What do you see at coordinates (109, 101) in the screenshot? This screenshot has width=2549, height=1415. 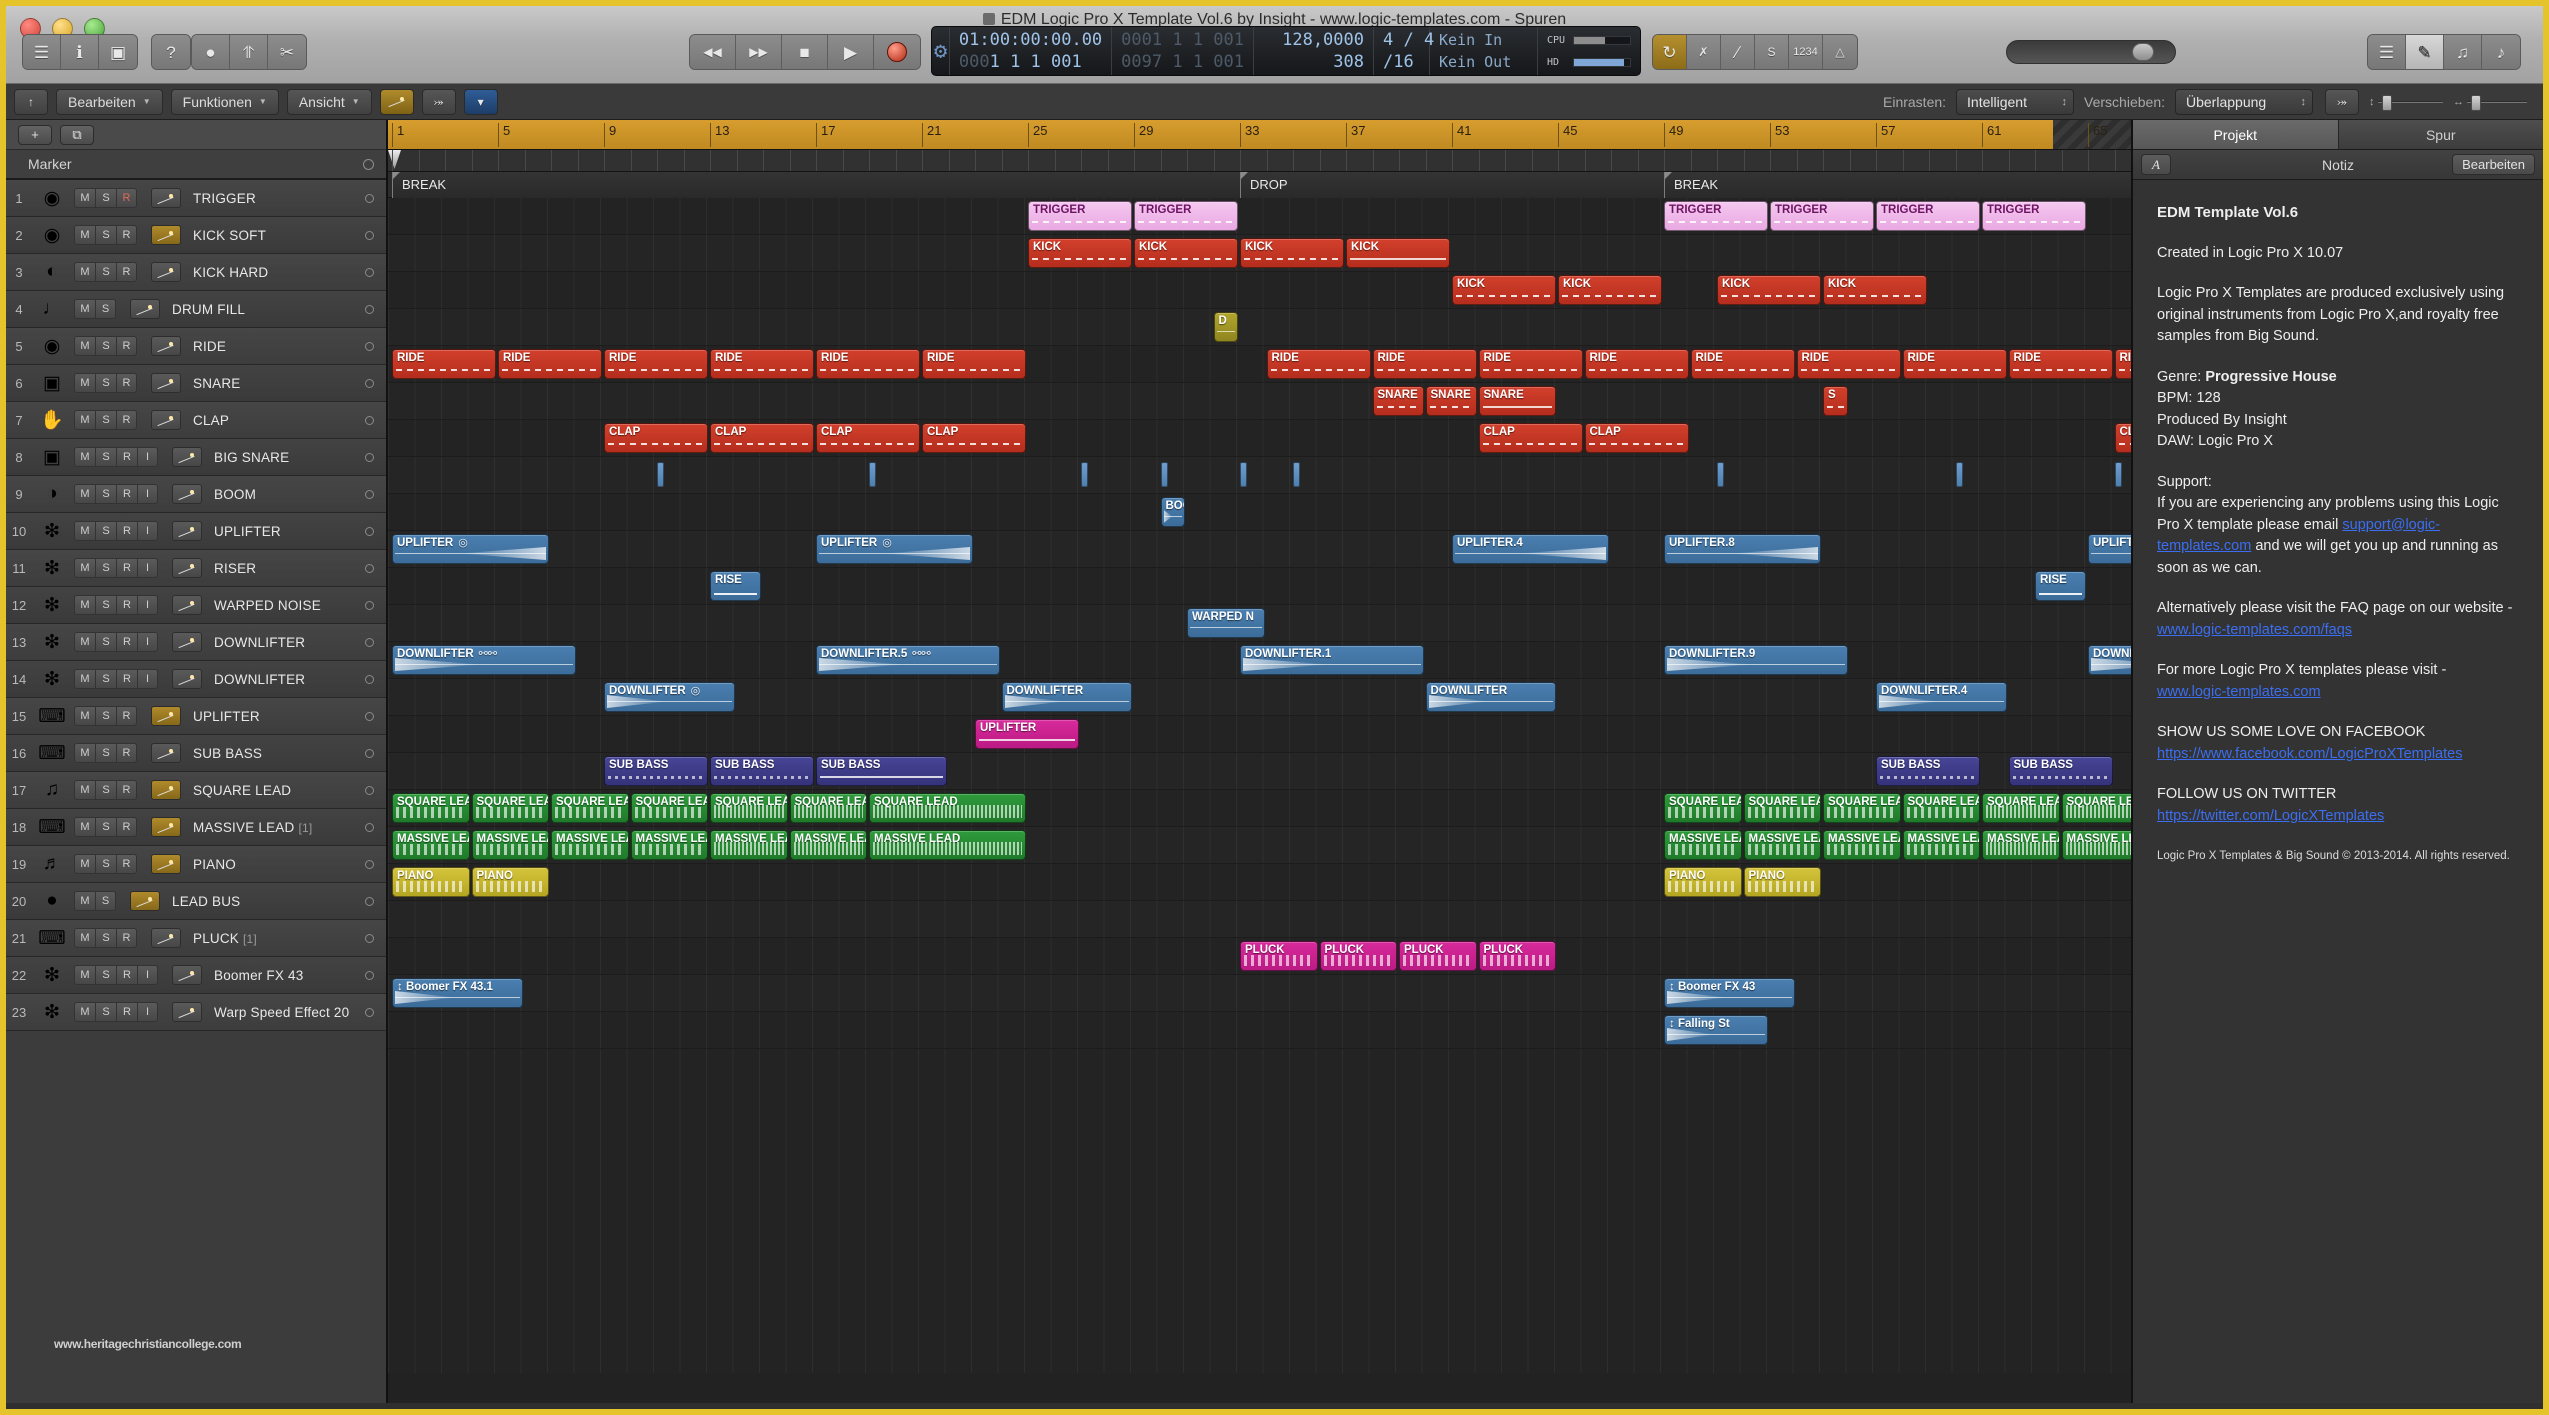 I see `menu-bearbeiten: Bearbeiten ▼` at bounding box center [109, 101].